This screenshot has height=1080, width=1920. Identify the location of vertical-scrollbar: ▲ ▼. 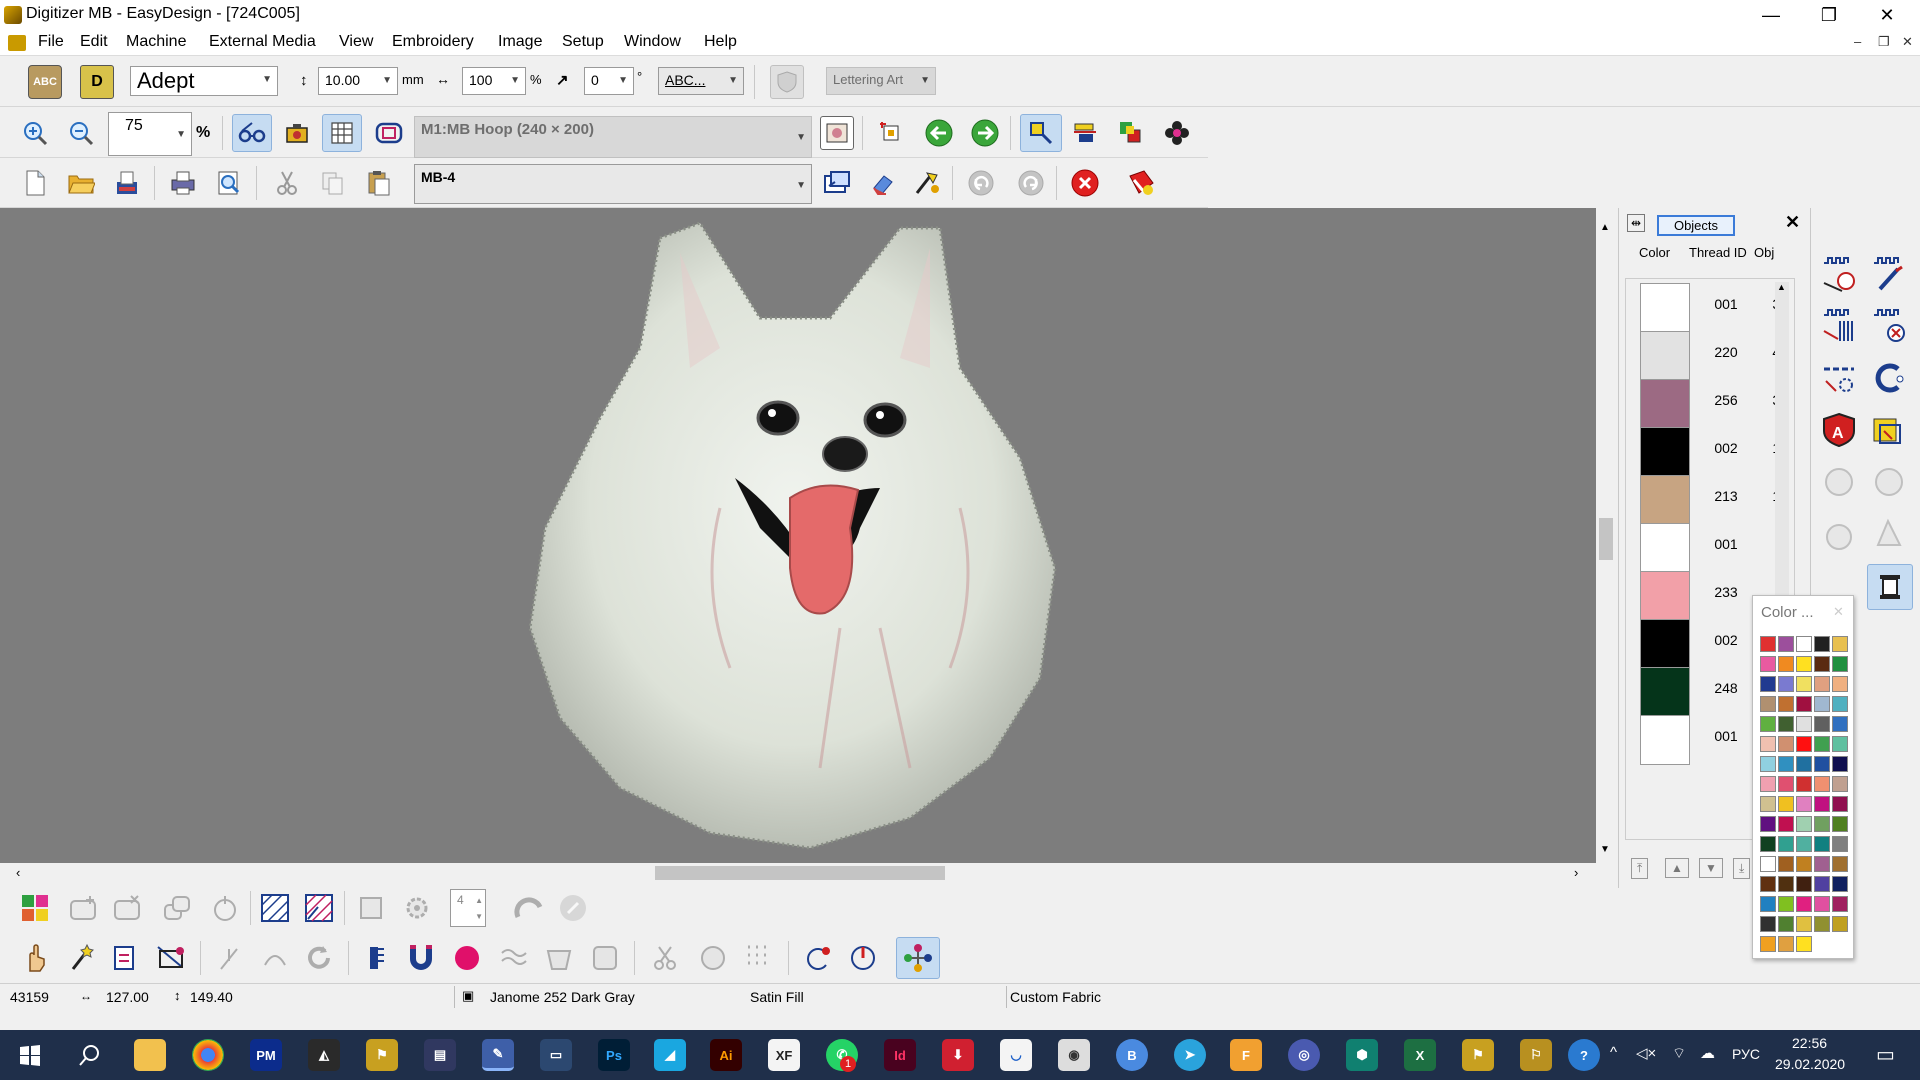
(1606, 535).